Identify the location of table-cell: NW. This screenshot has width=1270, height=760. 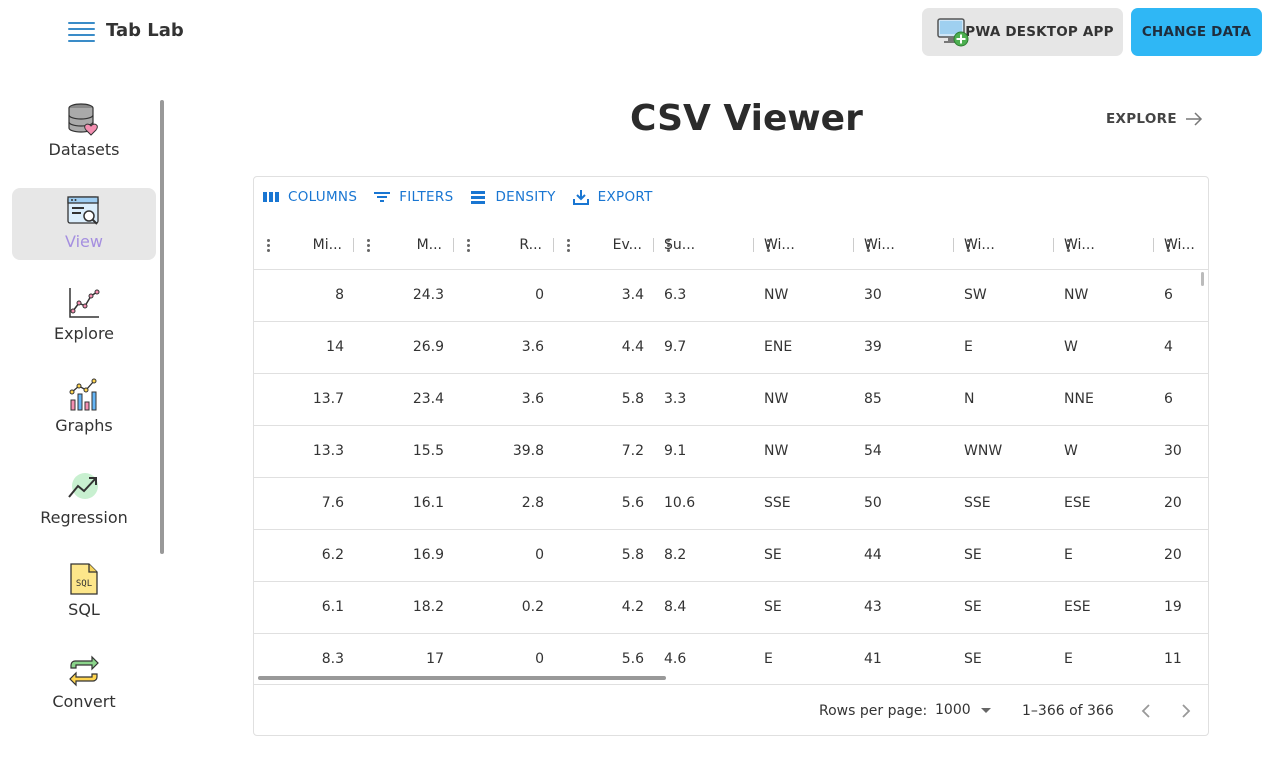
(1076, 295).